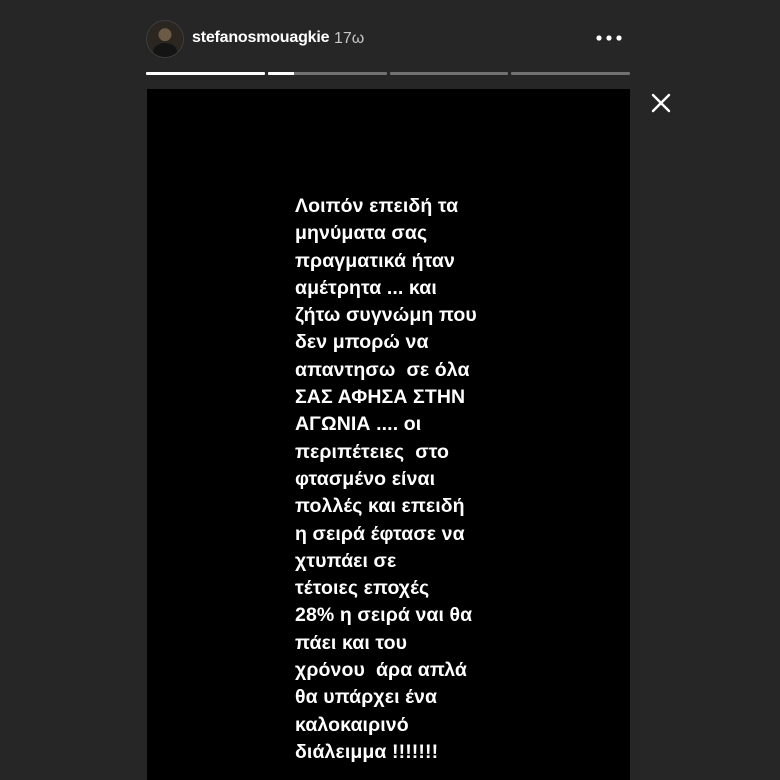 Image resolution: width=780 pixels, height=780 pixels. What do you see at coordinates (388, 73) in the screenshot?
I see `story-progress-bar` at bounding box center [388, 73].